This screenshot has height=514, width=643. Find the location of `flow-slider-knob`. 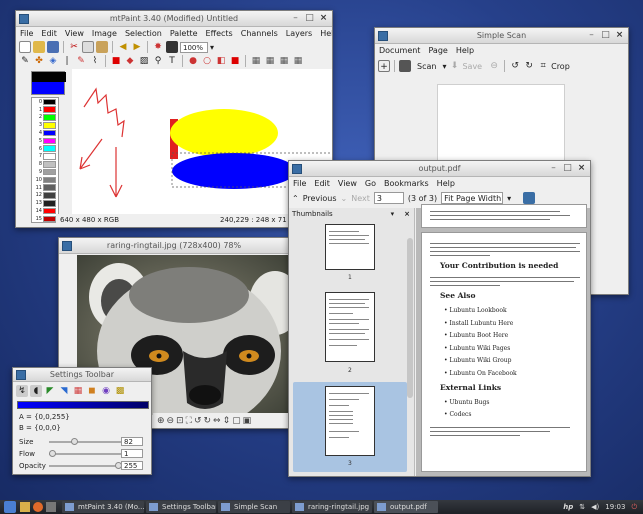

flow-slider-knob is located at coordinates (52, 453).